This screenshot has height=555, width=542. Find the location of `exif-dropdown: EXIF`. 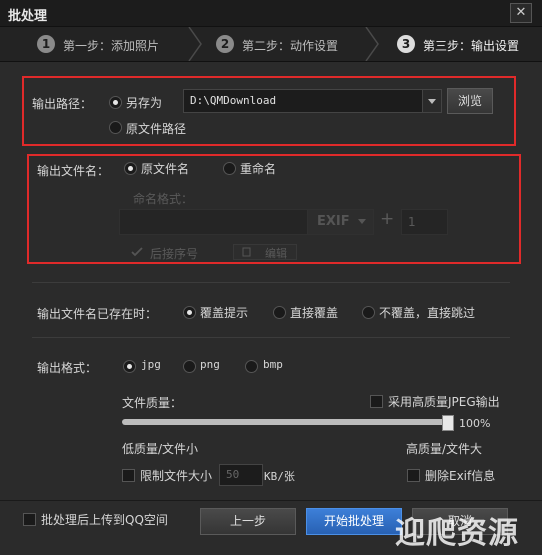

exif-dropdown: EXIF is located at coordinates (340, 222).